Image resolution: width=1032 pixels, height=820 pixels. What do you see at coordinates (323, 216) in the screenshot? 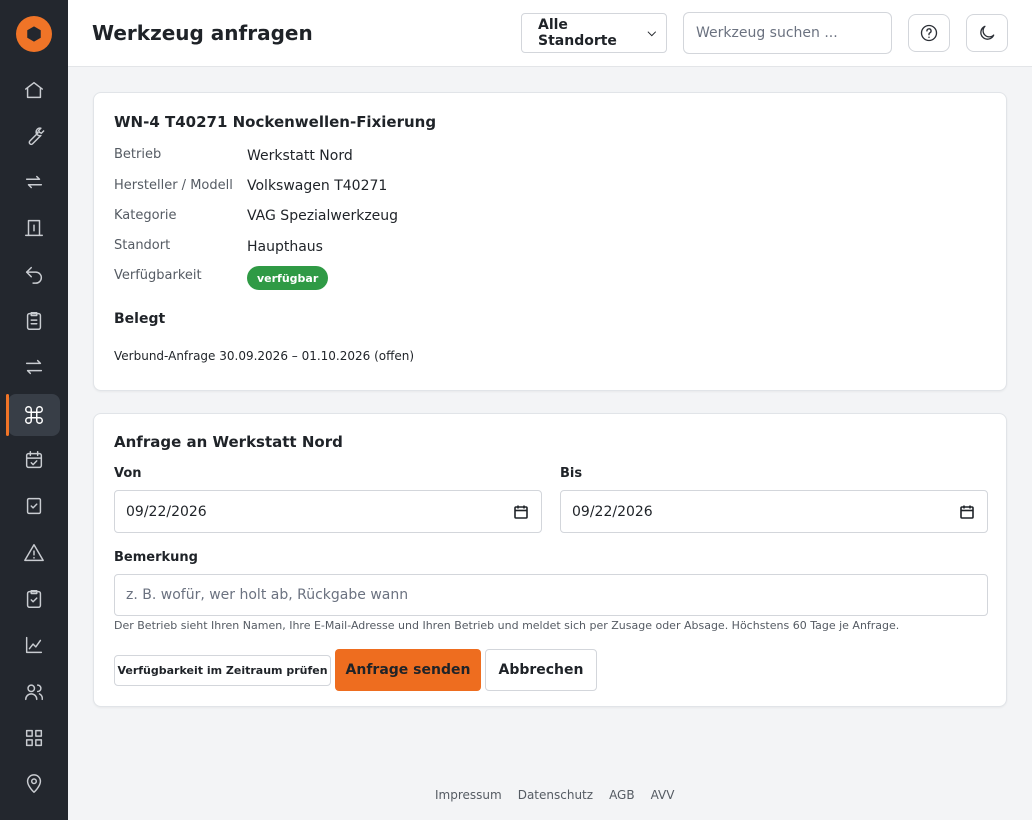
I see `detail-value-category: VAG Spezialwerkzeug` at bounding box center [323, 216].